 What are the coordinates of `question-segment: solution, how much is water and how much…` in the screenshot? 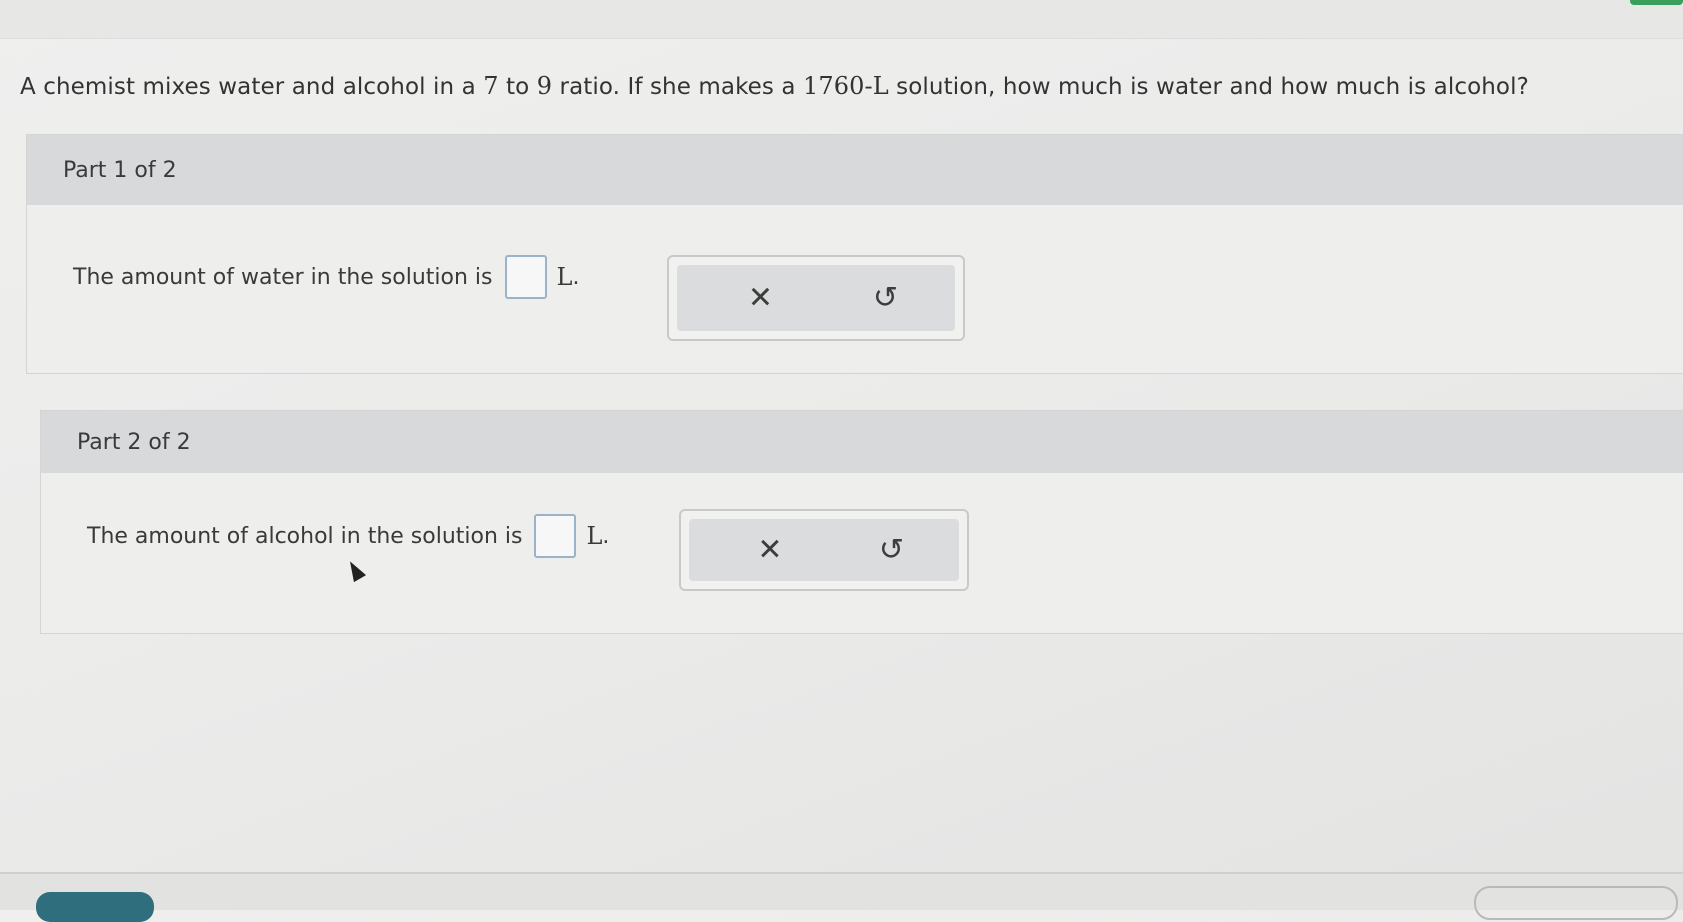 It's located at (1208, 87).